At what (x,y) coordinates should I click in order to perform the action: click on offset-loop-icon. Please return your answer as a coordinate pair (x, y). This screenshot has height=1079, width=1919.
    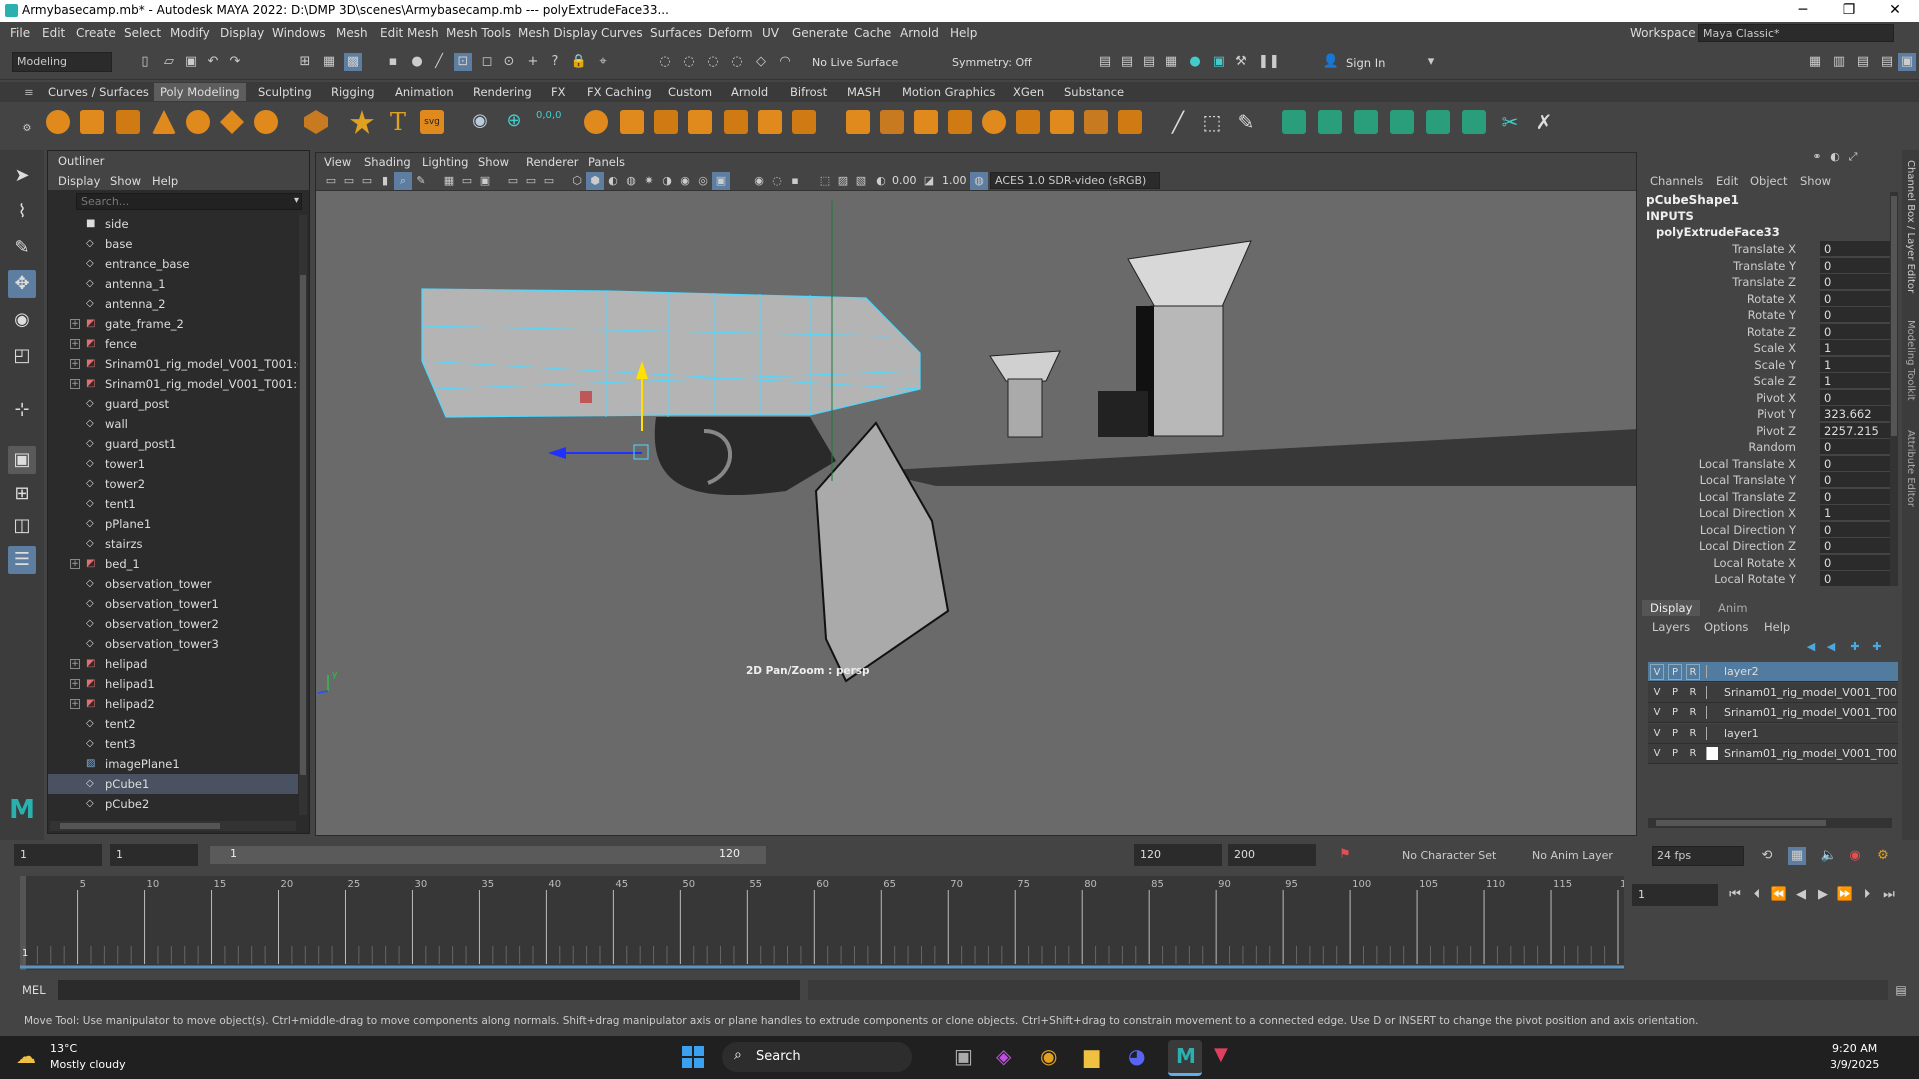
    Looking at the image, I should click on (960, 122).